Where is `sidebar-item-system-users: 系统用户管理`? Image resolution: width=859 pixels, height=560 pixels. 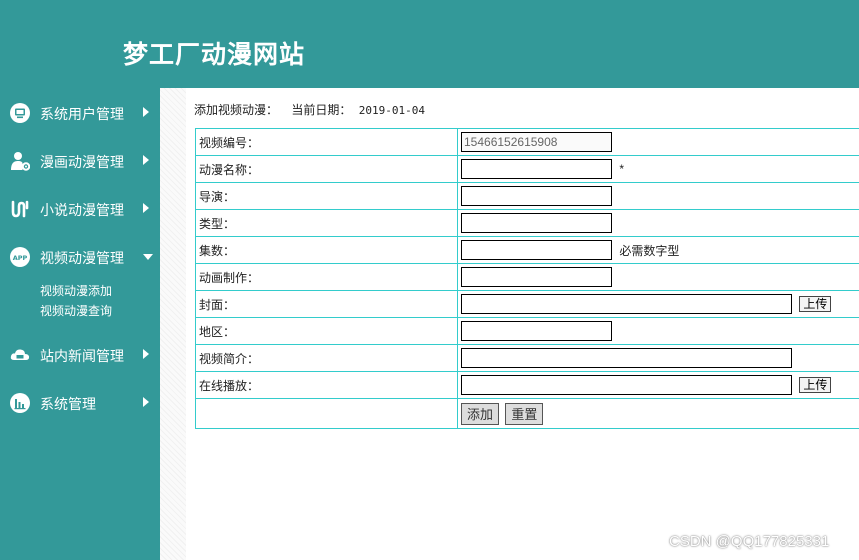 sidebar-item-system-users: 系统用户管理 is located at coordinates (80, 113).